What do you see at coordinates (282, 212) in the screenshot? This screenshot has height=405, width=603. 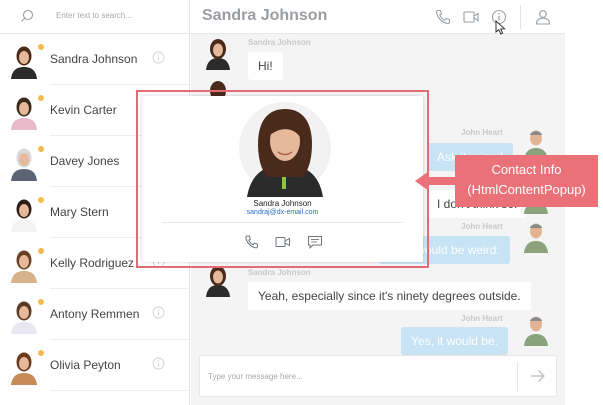 I see `contact-email-link: sandraj@dx-email.com` at bounding box center [282, 212].